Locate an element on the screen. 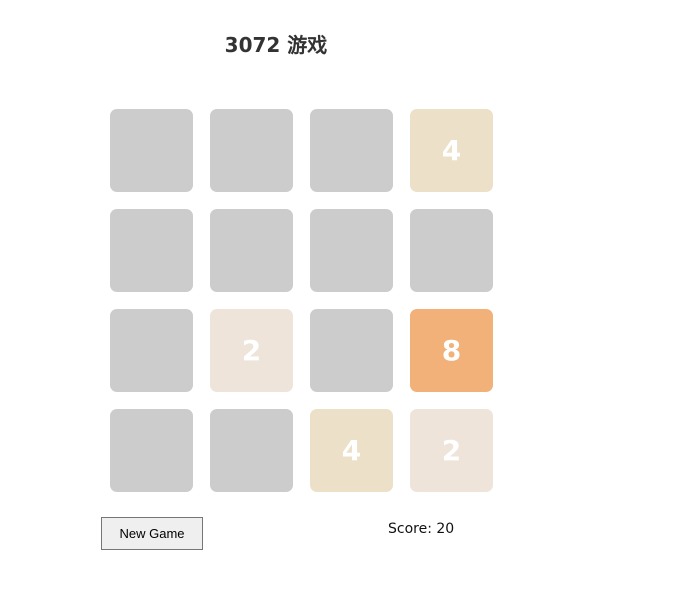 The image size is (682, 593). tile-8: 8 is located at coordinates (451, 350).